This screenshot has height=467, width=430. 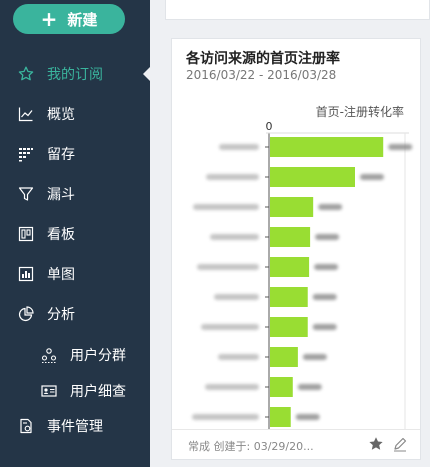 I want to click on pie-chart-icon, so click(x=26, y=314).